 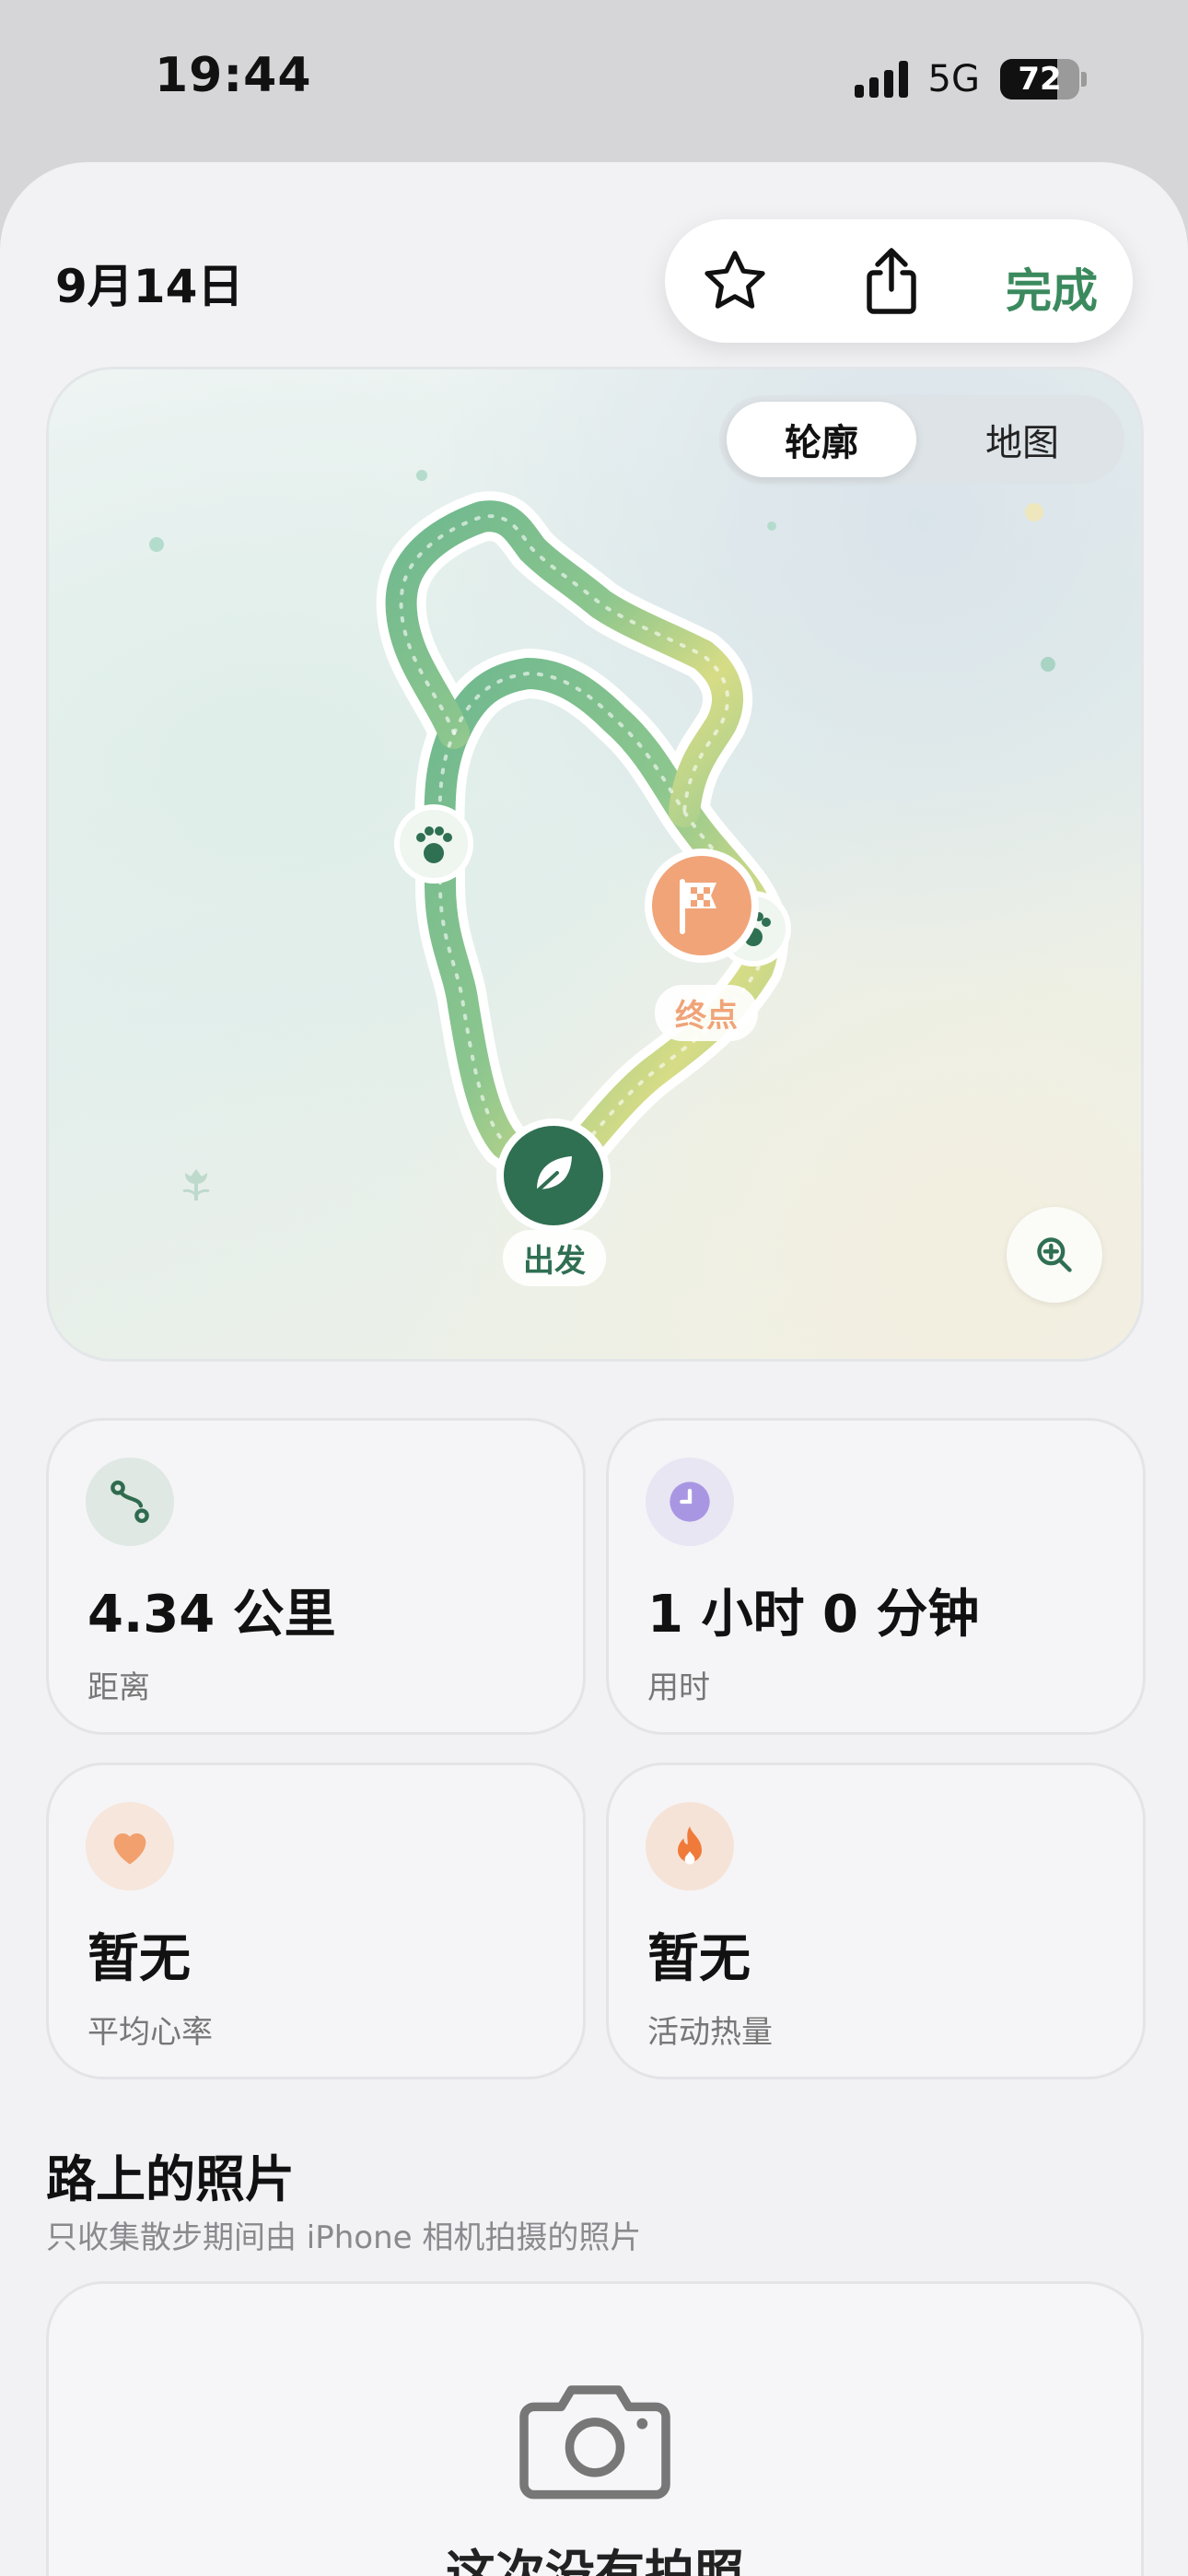 I want to click on stat-card-heart-rate: 暂无 平均心率, so click(x=316, y=1920).